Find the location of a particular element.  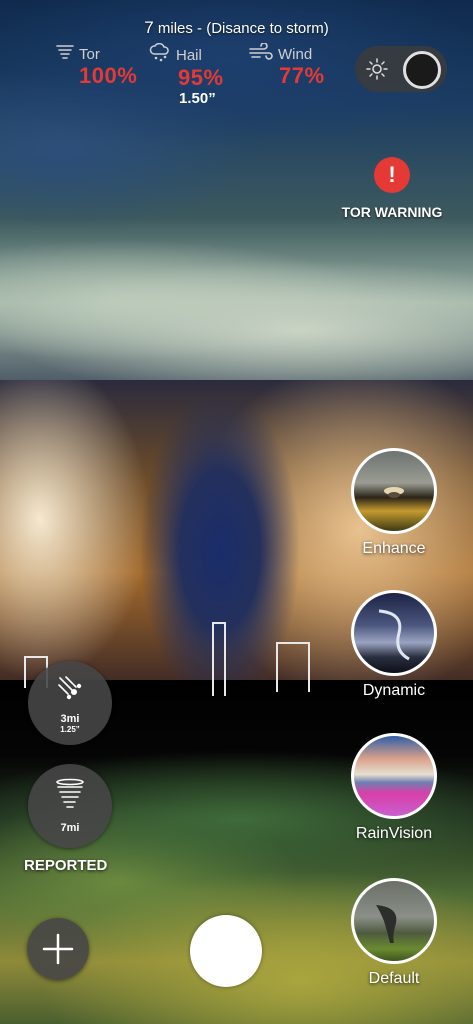

reported-label: REPORTED is located at coordinates (66, 865).